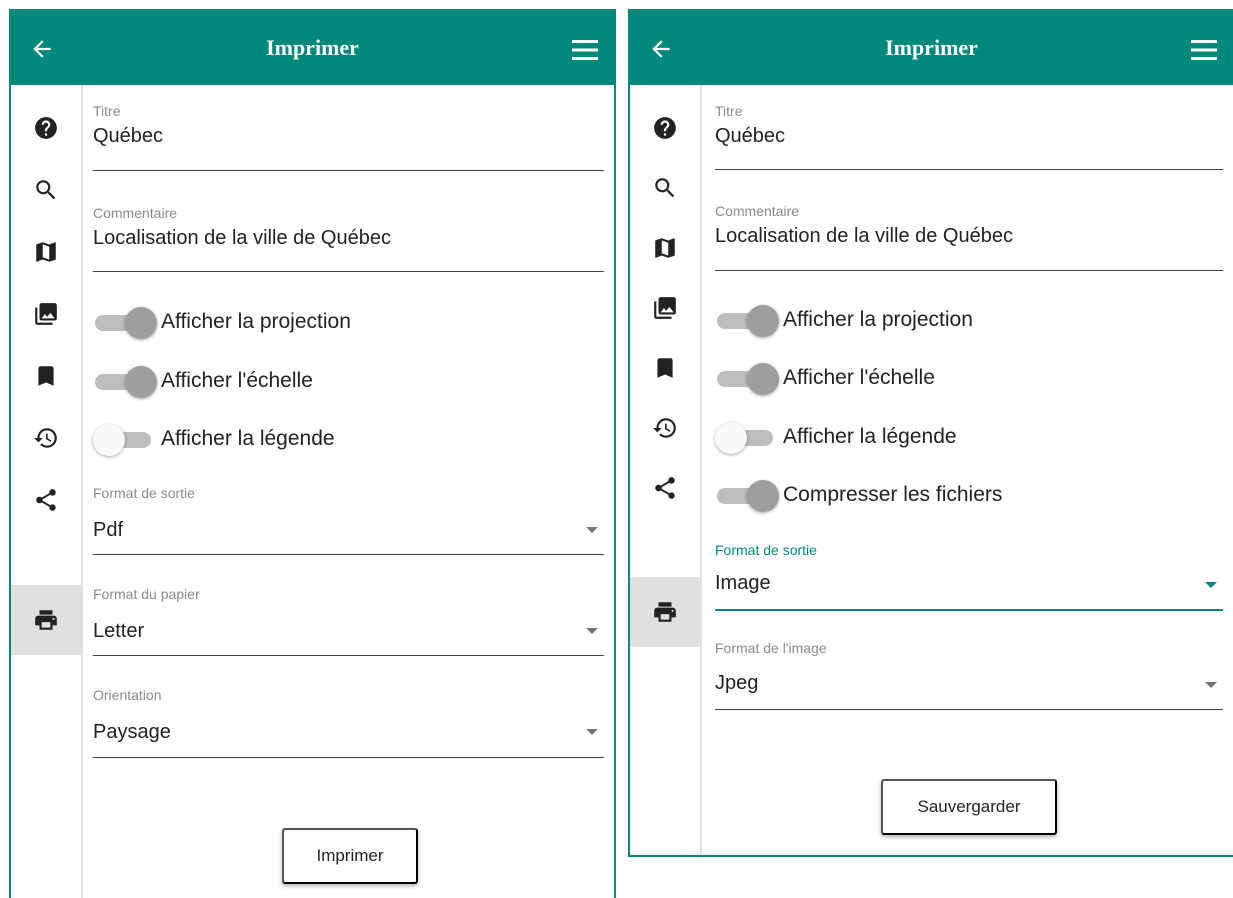  What do you see at coordinates (132, 732) in the screenshot?
I see `orientation-value: Paysage` at bounding box center [132, 732].